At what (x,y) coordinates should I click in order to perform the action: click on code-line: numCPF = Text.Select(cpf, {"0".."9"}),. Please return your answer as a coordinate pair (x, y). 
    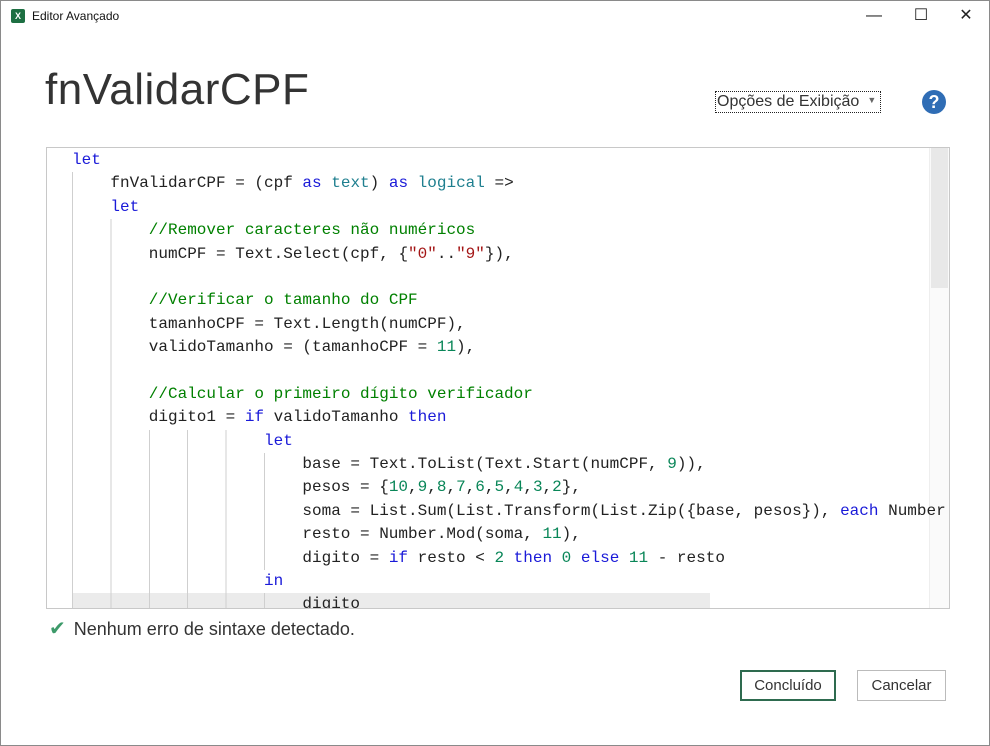
    Looking at the image, I should click on (509, 254).